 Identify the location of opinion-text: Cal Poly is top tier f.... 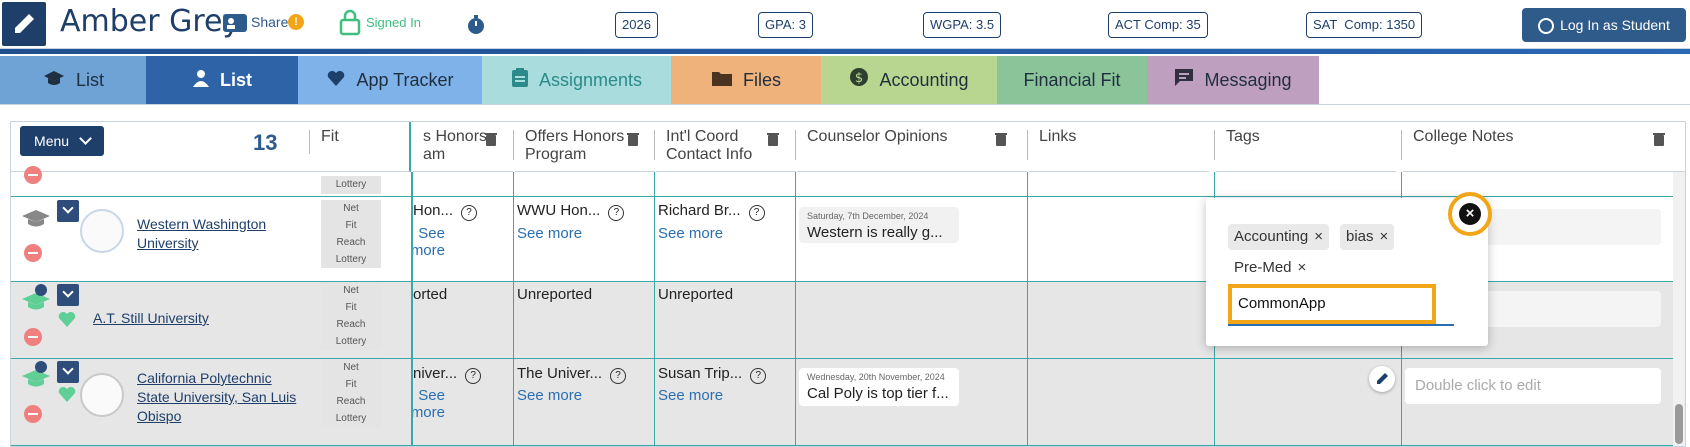
(878, 393).